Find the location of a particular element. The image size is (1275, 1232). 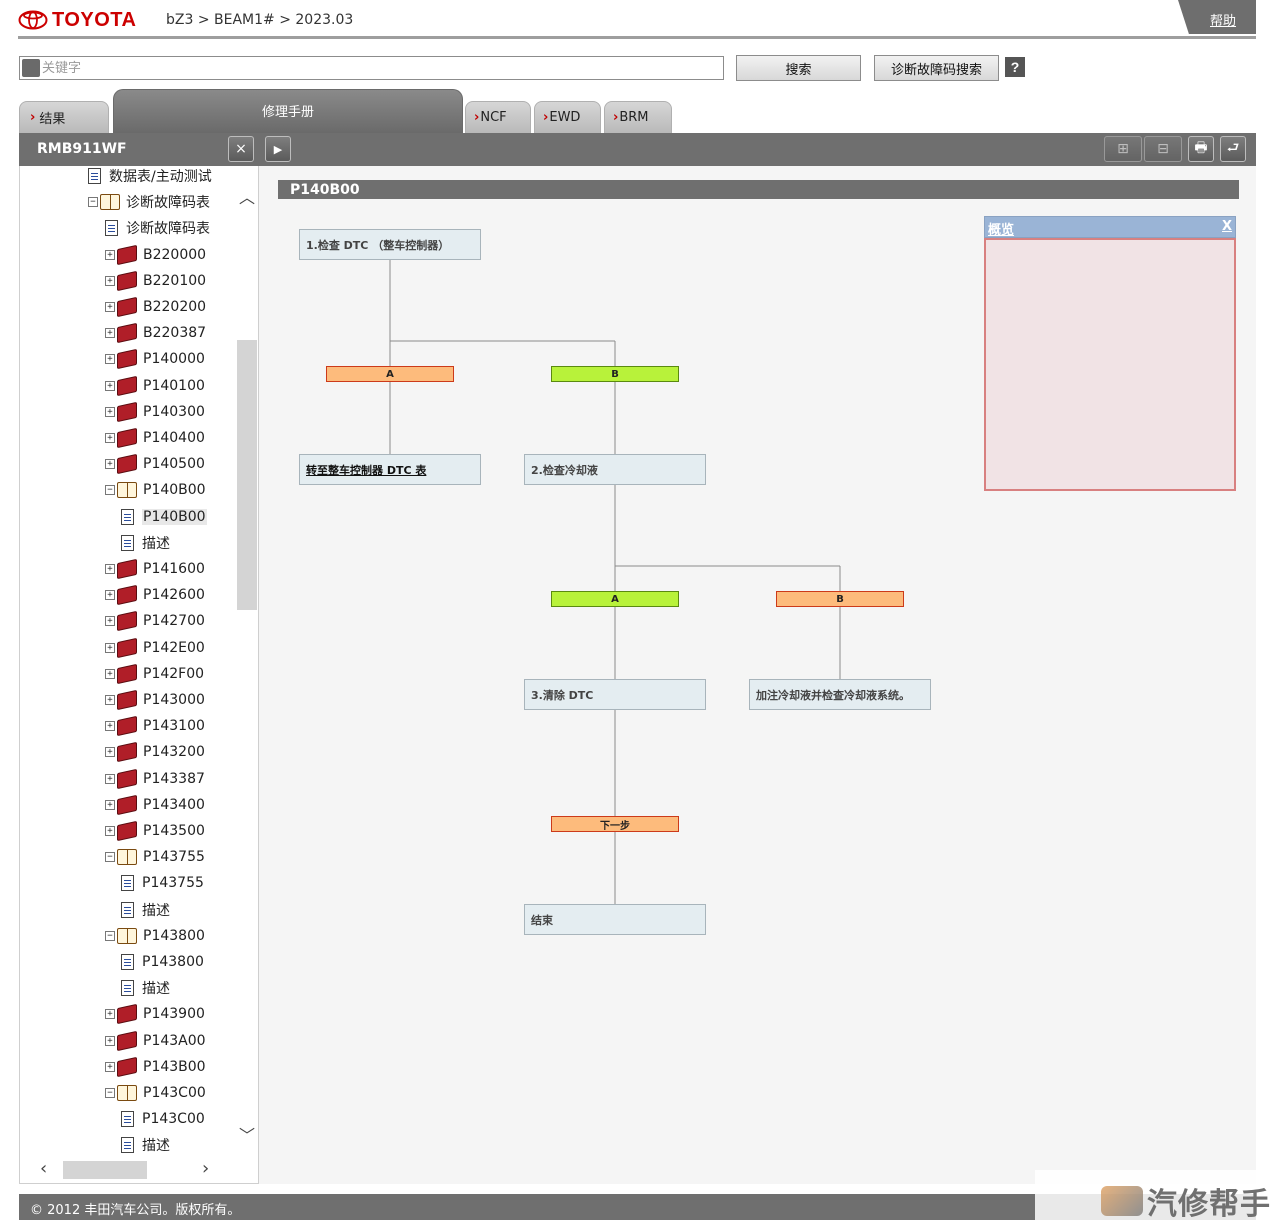

flow-goto-ecu-dtc-link: 转至整车控制器 DTC 表 is located at coordinates (390, 469).